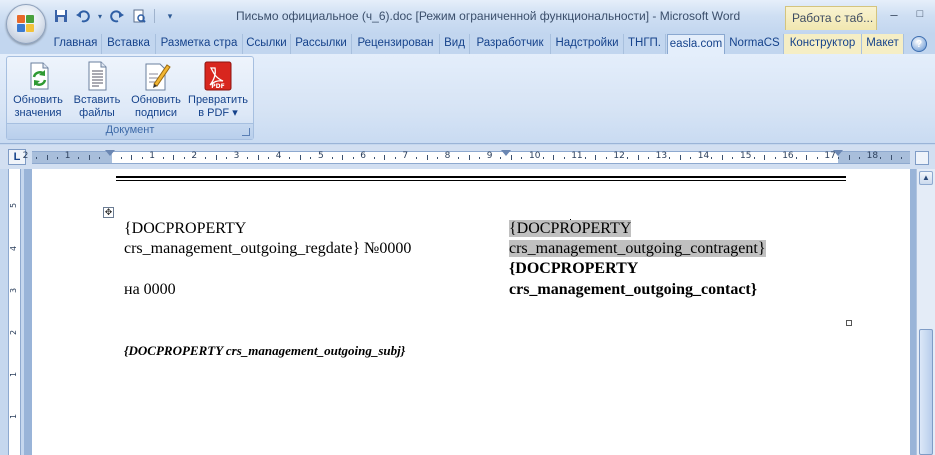 The image size is (935, 455). I want to click on tab-mailings: Рассылки, so click(321, 44).